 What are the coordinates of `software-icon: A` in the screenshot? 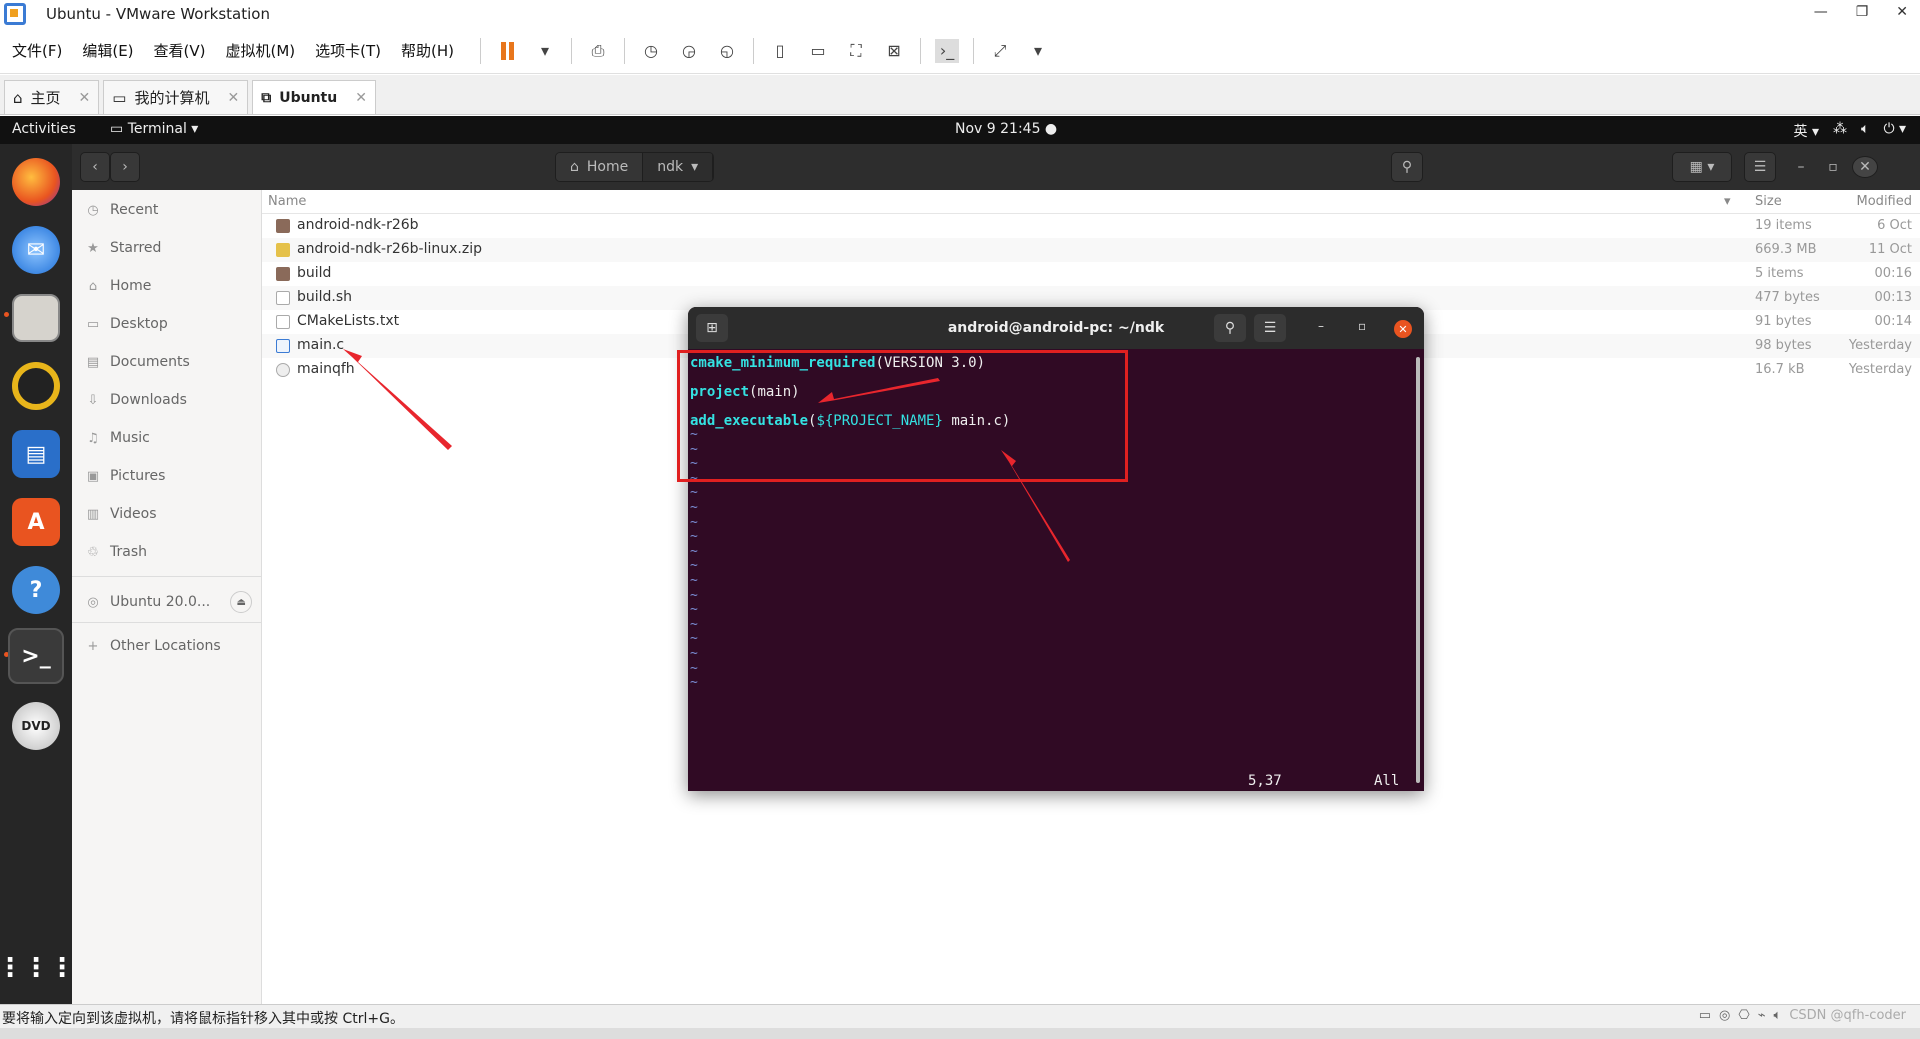 It's located at (36, 522).